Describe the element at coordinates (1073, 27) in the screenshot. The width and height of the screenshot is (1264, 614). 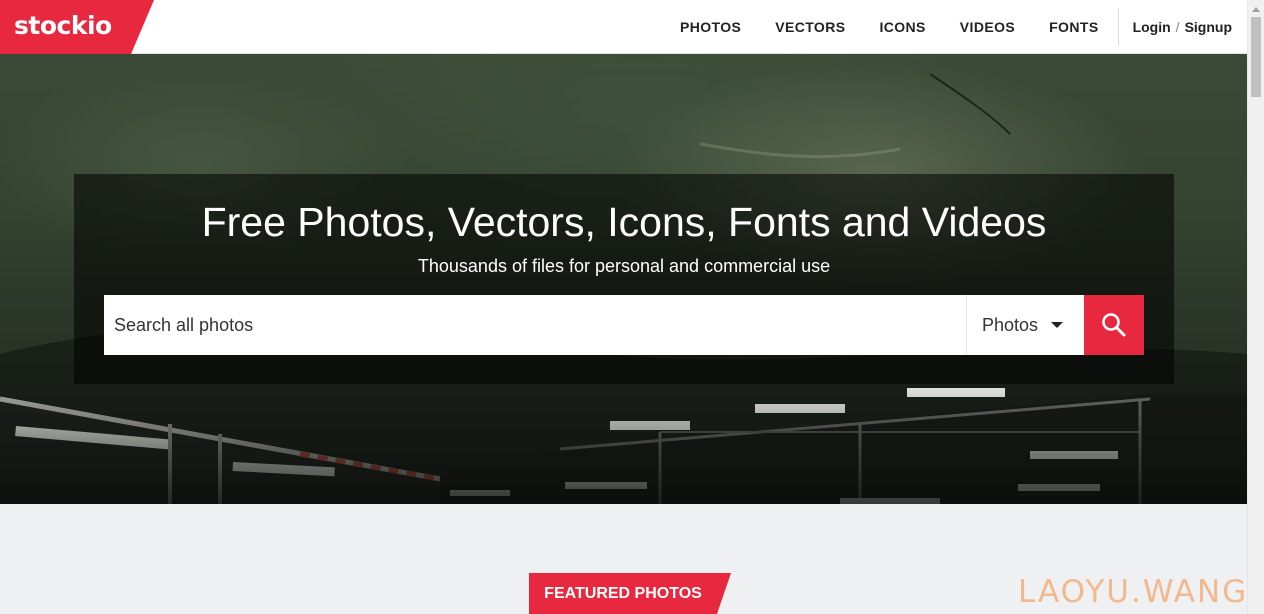
I see `nav-fonts: FONTS` at that location.